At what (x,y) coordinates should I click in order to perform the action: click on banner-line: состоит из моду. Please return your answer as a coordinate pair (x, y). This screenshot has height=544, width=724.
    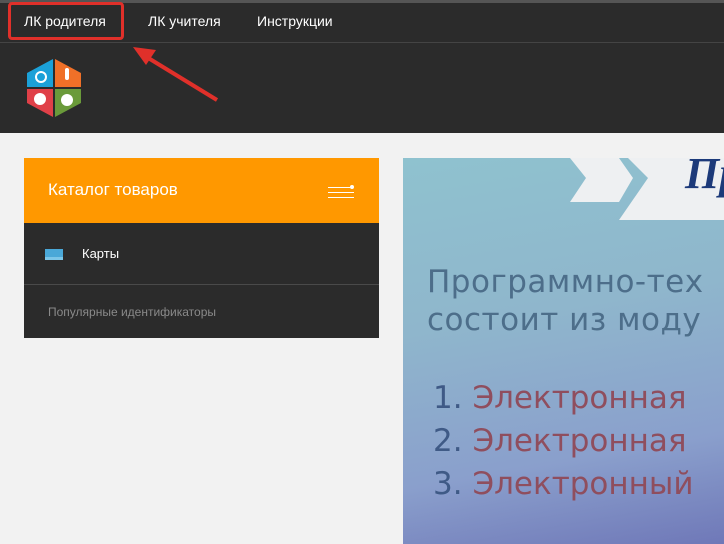
    Looking at the image, I should click on (564, 320).